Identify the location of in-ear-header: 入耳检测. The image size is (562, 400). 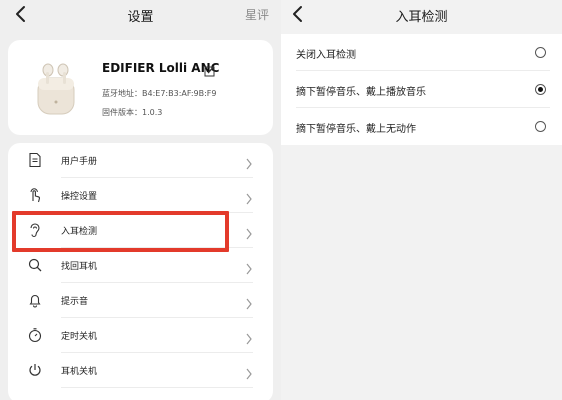
(421, 15).